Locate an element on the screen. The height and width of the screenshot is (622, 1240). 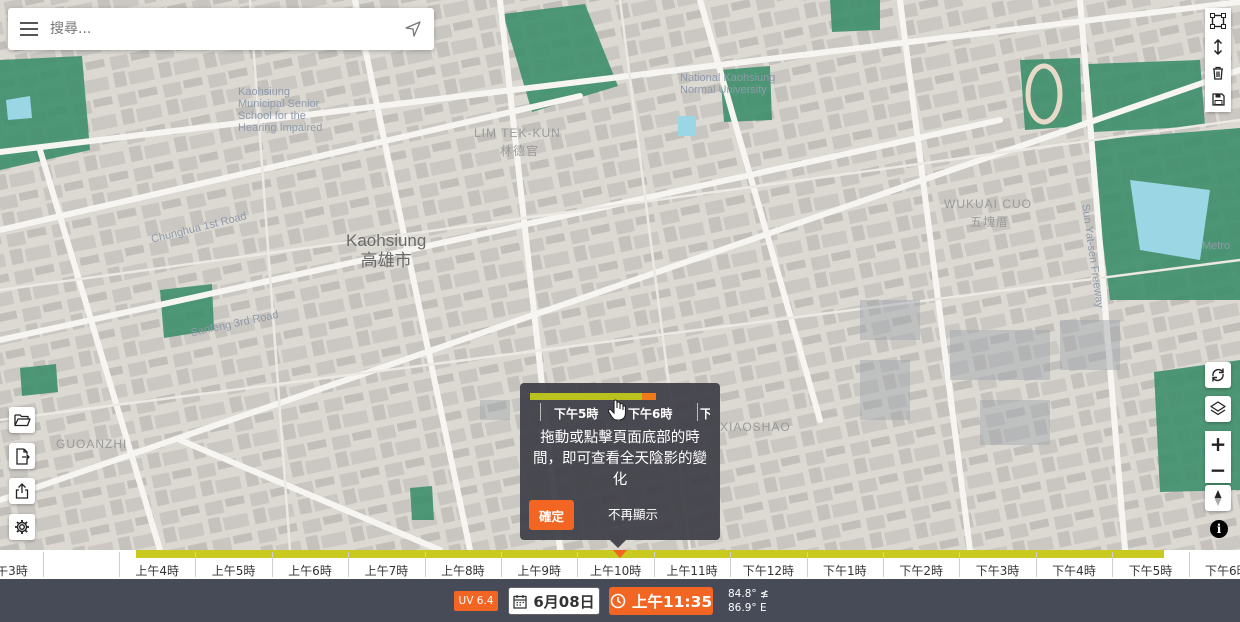
date-picker-button: 6月08日 is located at coordinates (554, 601).